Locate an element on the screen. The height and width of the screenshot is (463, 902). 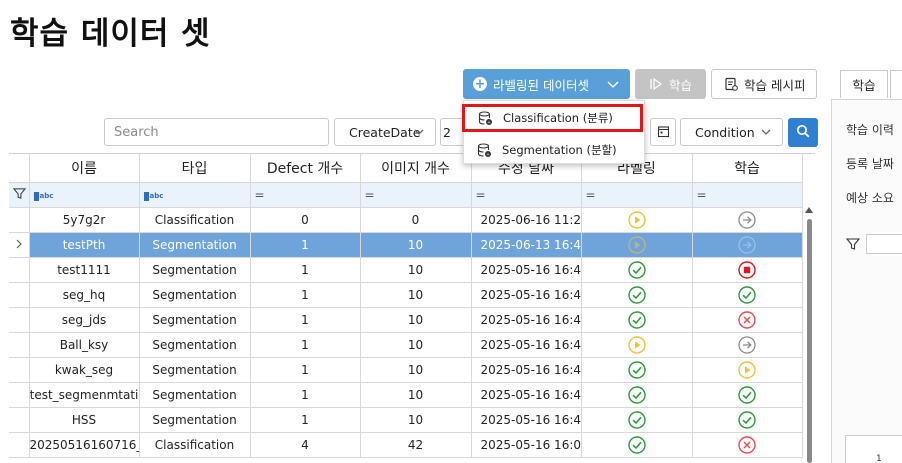
sort-field-select: CreateDate is located at coordinates (385, 132).